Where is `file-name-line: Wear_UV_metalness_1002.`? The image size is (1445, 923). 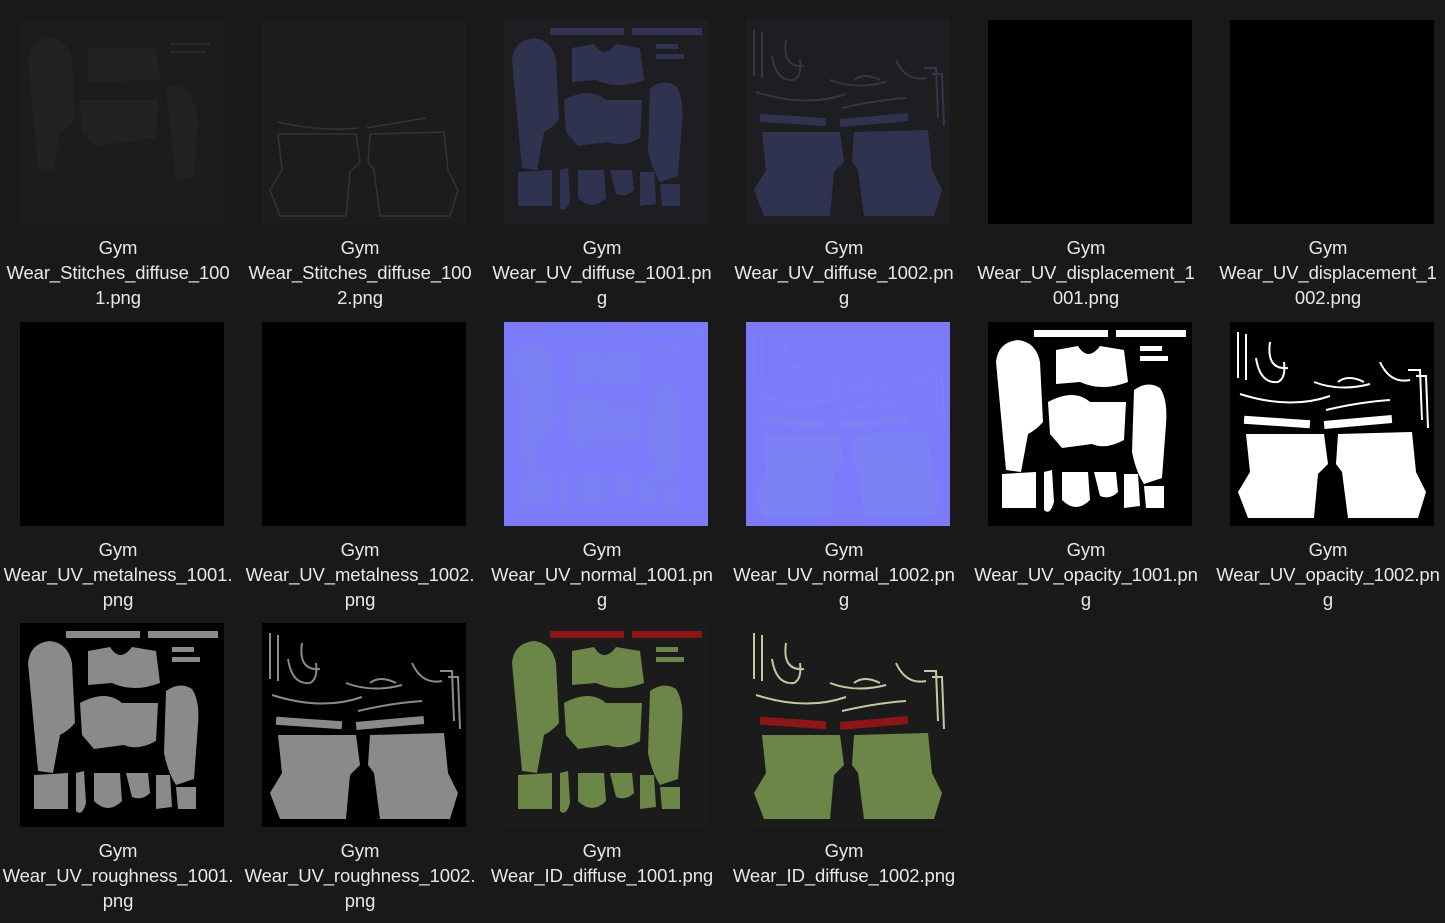
file-name-line: Wear_UV_metalness_1002. is located at coordinates (360, 574).